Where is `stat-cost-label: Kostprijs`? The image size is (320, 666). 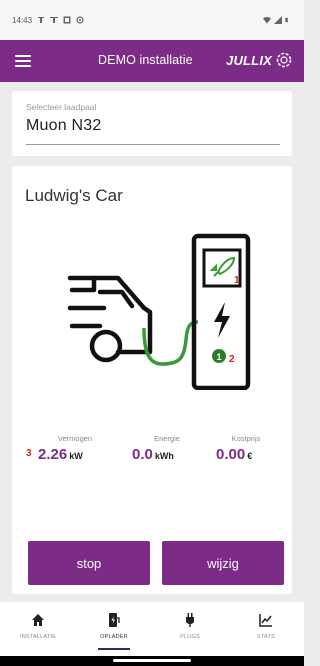 stat-cost-label: Kostprijs is located at coordinates (246, 438).